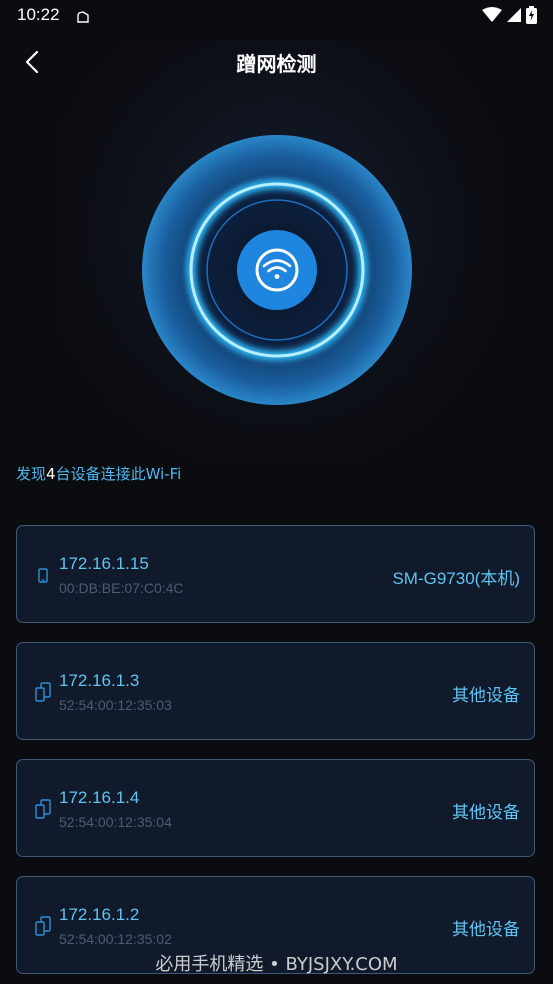 Image resolution: width=553 pixels, height=984 pixels. What do you see at coordinates (99, 680) in the screenshot?
I see `device-ip: 172.16.1.3` at bounding box center [99, 680].